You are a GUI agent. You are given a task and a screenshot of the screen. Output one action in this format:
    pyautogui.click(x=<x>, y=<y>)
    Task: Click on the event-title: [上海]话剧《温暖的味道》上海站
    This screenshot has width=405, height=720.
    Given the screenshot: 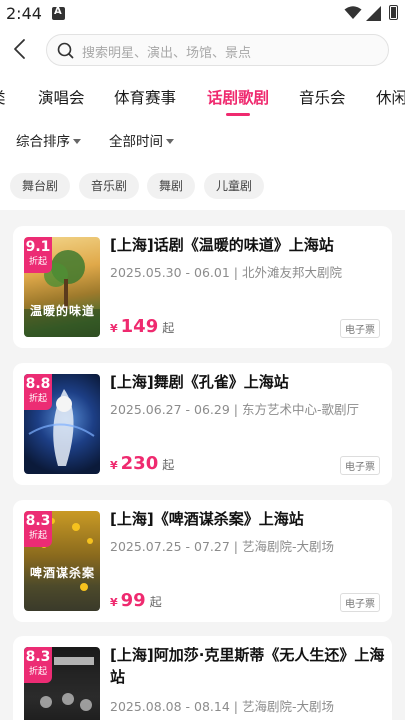 What is the action you would take?
    pyautogui.click(x=247, y=245)
    